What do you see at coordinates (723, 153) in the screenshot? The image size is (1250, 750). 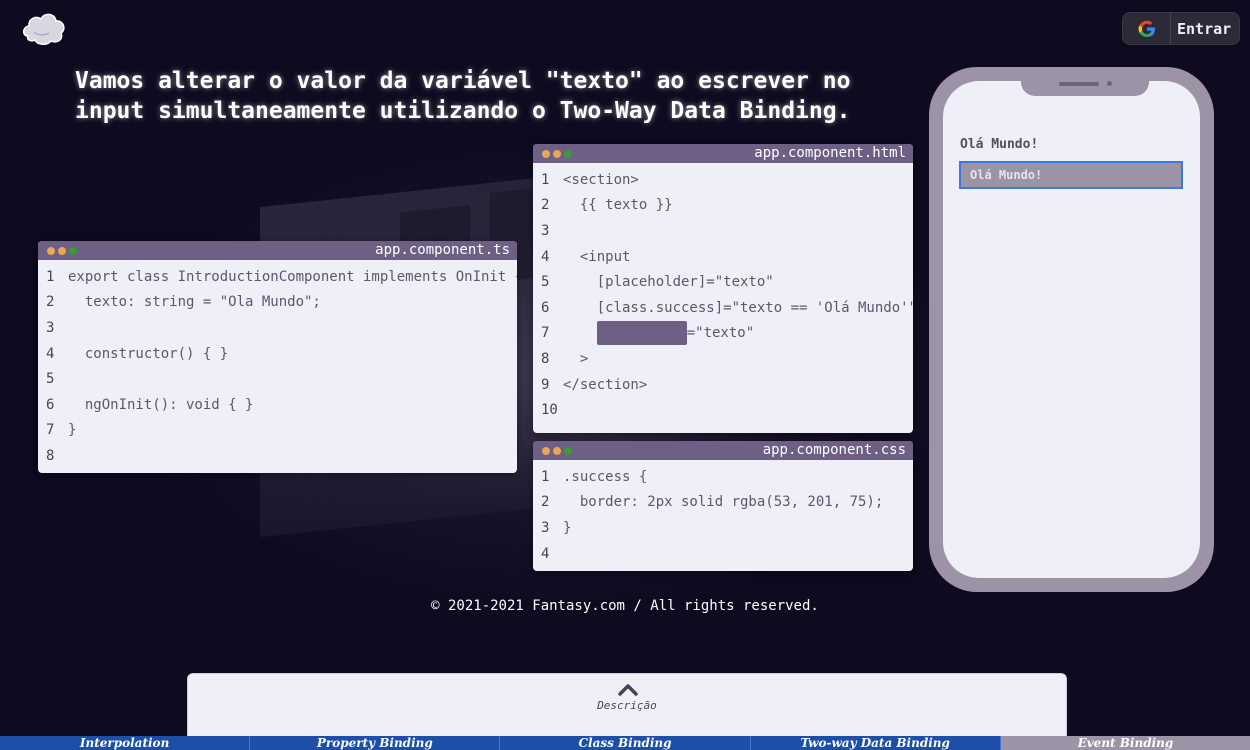 I see `code-window-titlebar: app.component.html` at bounding box center [723, 153].